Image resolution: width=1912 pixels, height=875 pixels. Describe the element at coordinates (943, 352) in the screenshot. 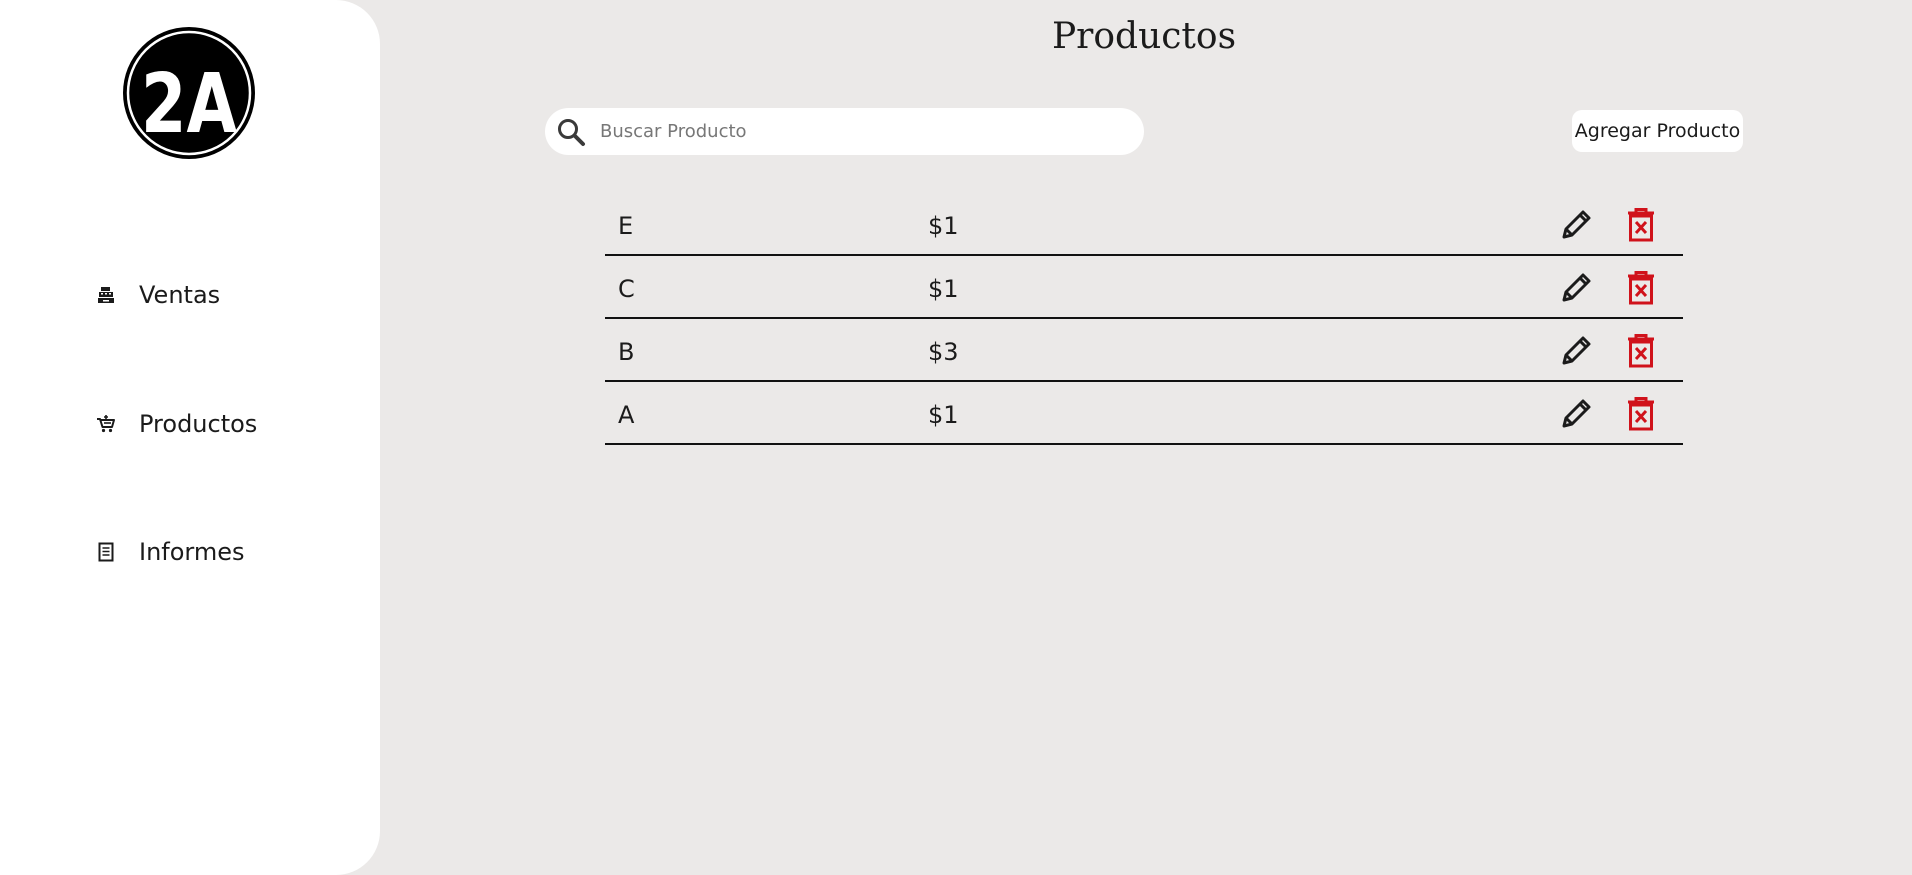

I see `product-price: $3` at that location.